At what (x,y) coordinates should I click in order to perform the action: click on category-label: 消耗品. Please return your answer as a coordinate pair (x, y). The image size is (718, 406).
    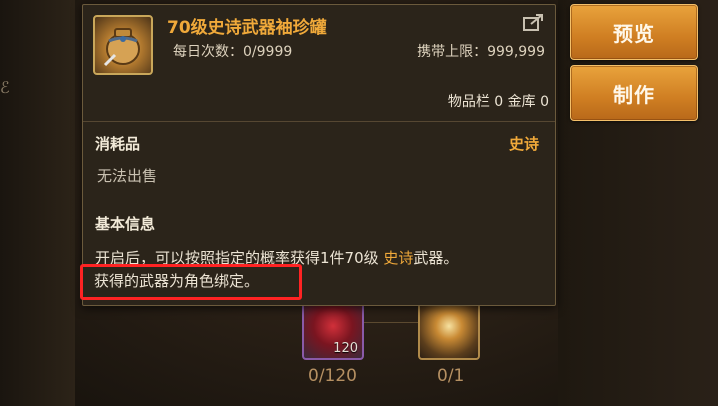
    Looking at the image, I should click on (118, 144).